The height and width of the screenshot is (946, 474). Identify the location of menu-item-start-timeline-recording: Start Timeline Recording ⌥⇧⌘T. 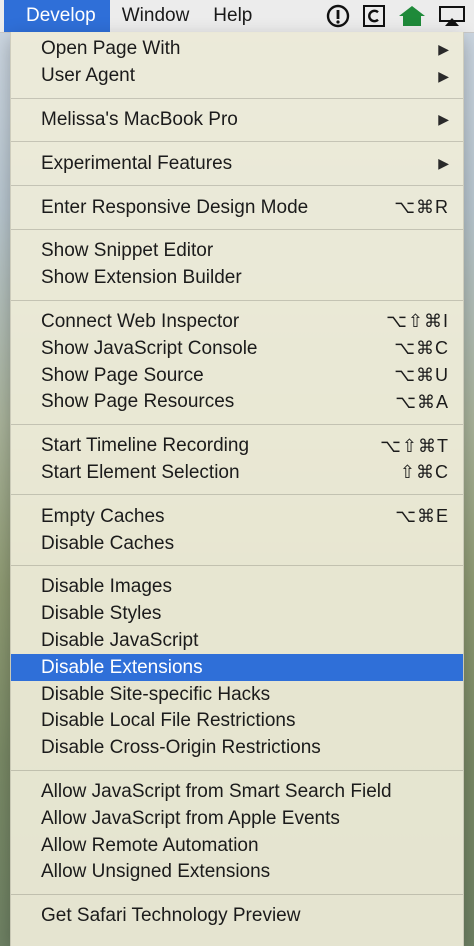
(237, 446).